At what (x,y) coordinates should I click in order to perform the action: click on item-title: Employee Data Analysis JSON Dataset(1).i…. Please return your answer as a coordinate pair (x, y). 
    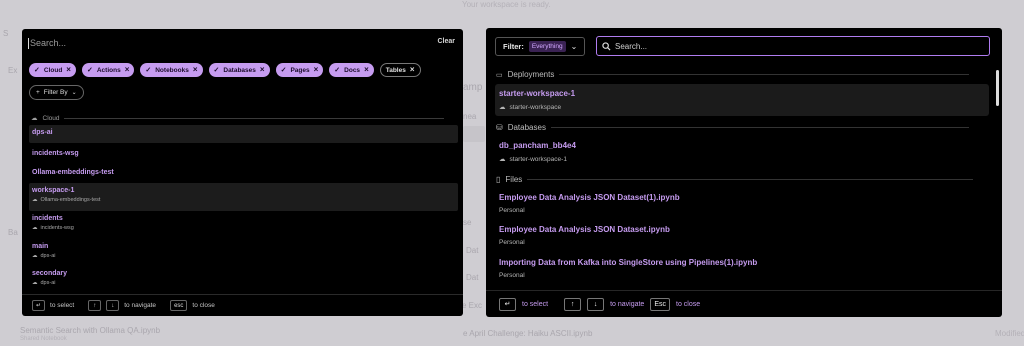
    Looking at the image, I should click on (589, 197).